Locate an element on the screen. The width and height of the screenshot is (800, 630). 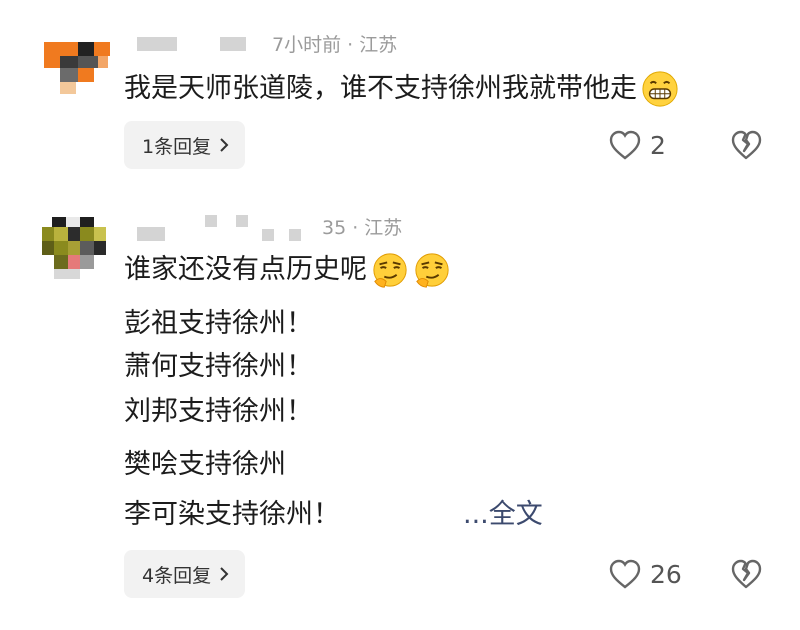
comment-text-line: 刘邦支持徐州！ is located at coordinates (218, 412).